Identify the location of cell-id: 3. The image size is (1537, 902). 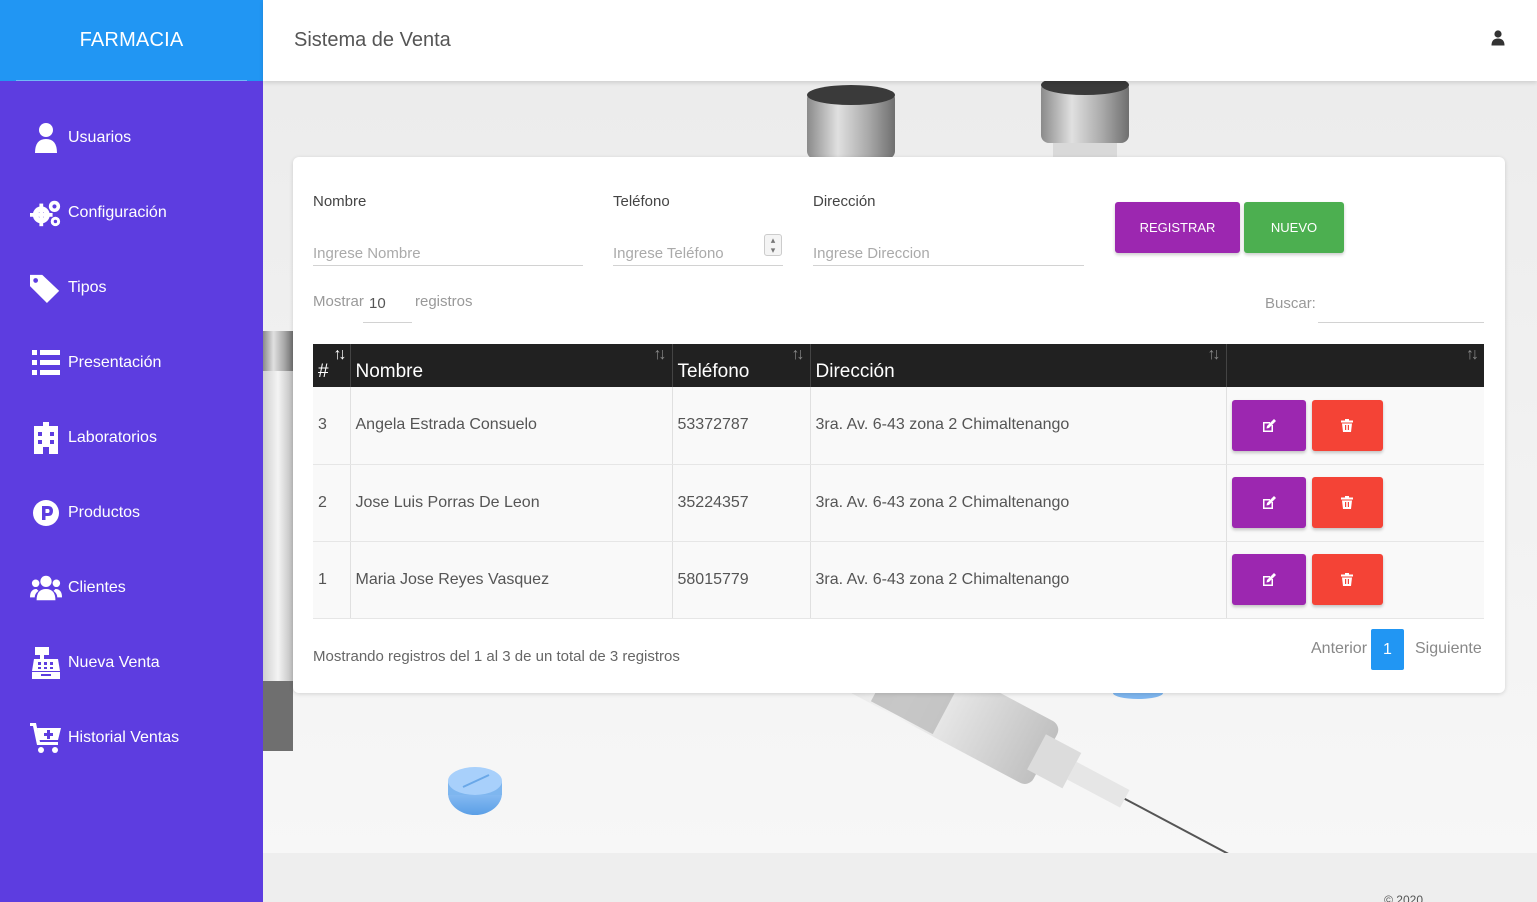
(332, 426).